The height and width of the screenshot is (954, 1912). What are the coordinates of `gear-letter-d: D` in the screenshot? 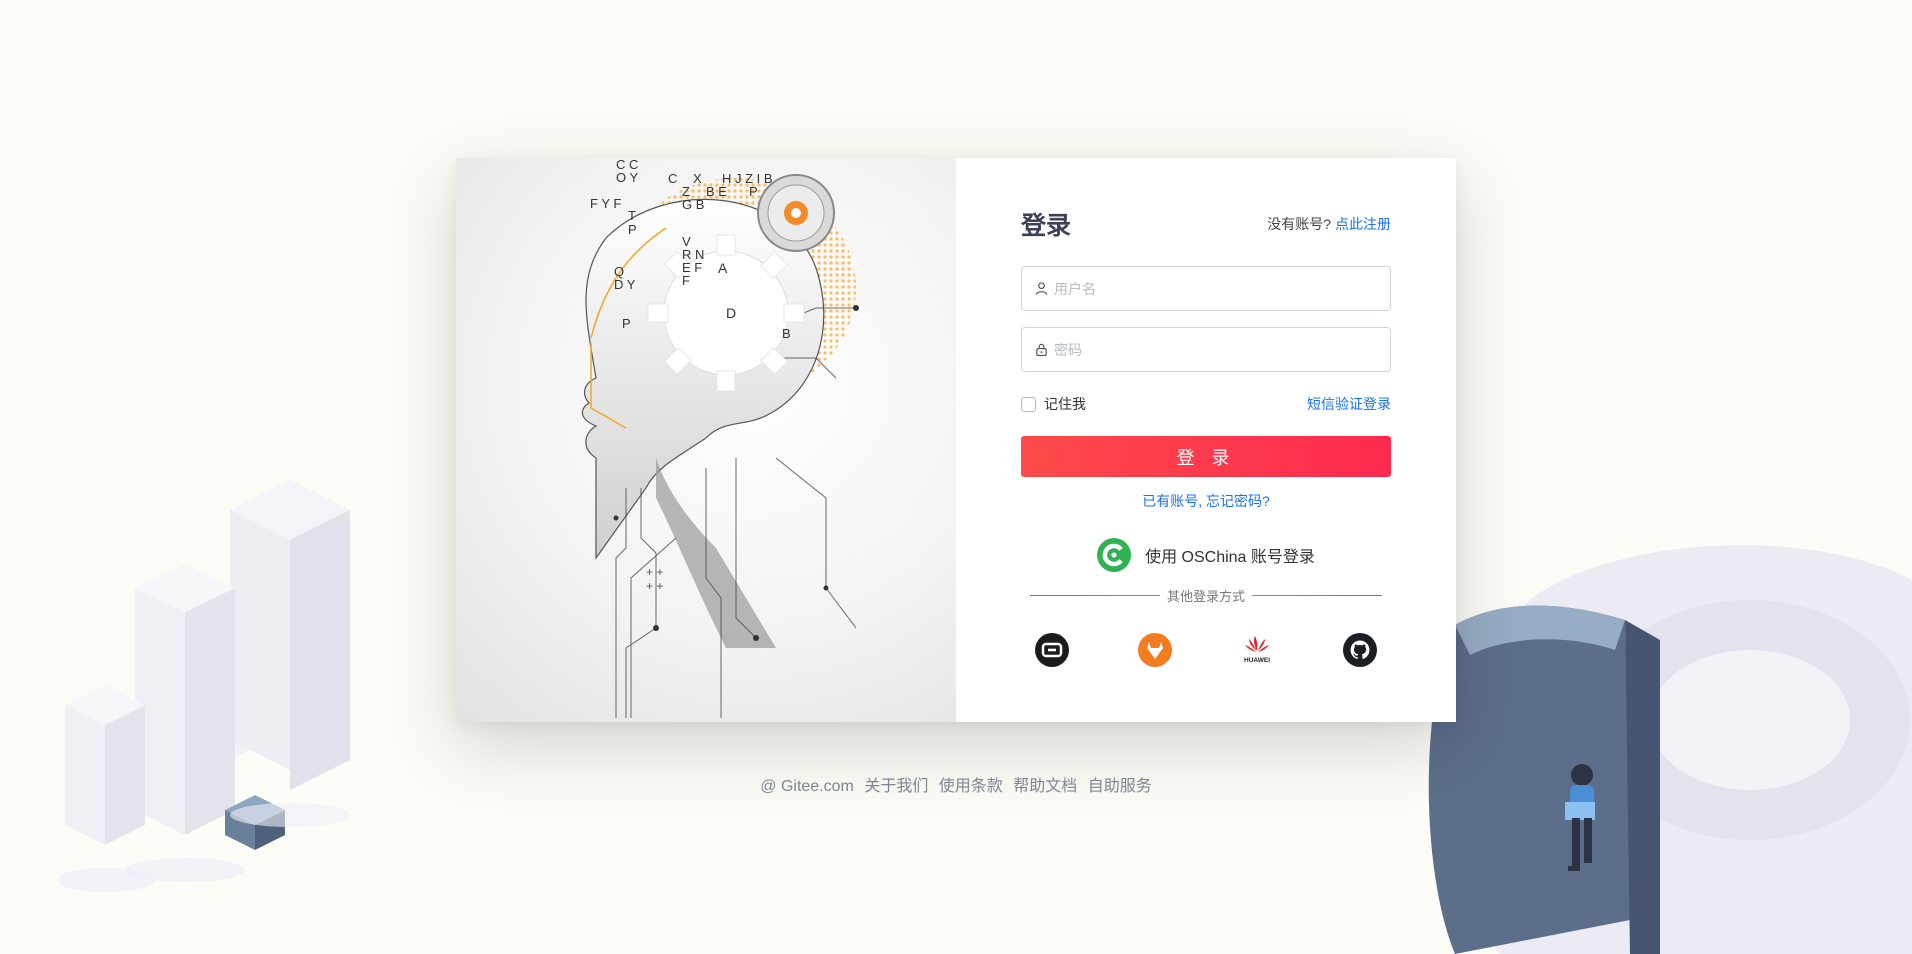 It's located at (731, 313).